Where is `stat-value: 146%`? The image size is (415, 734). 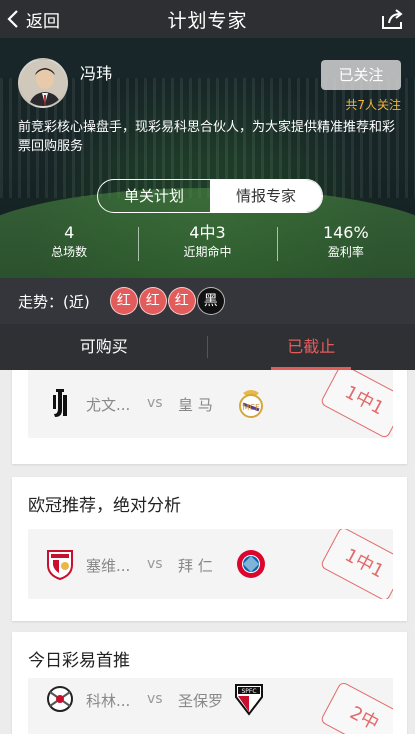
stat-value: 146% is located at coordinates (345, 232).